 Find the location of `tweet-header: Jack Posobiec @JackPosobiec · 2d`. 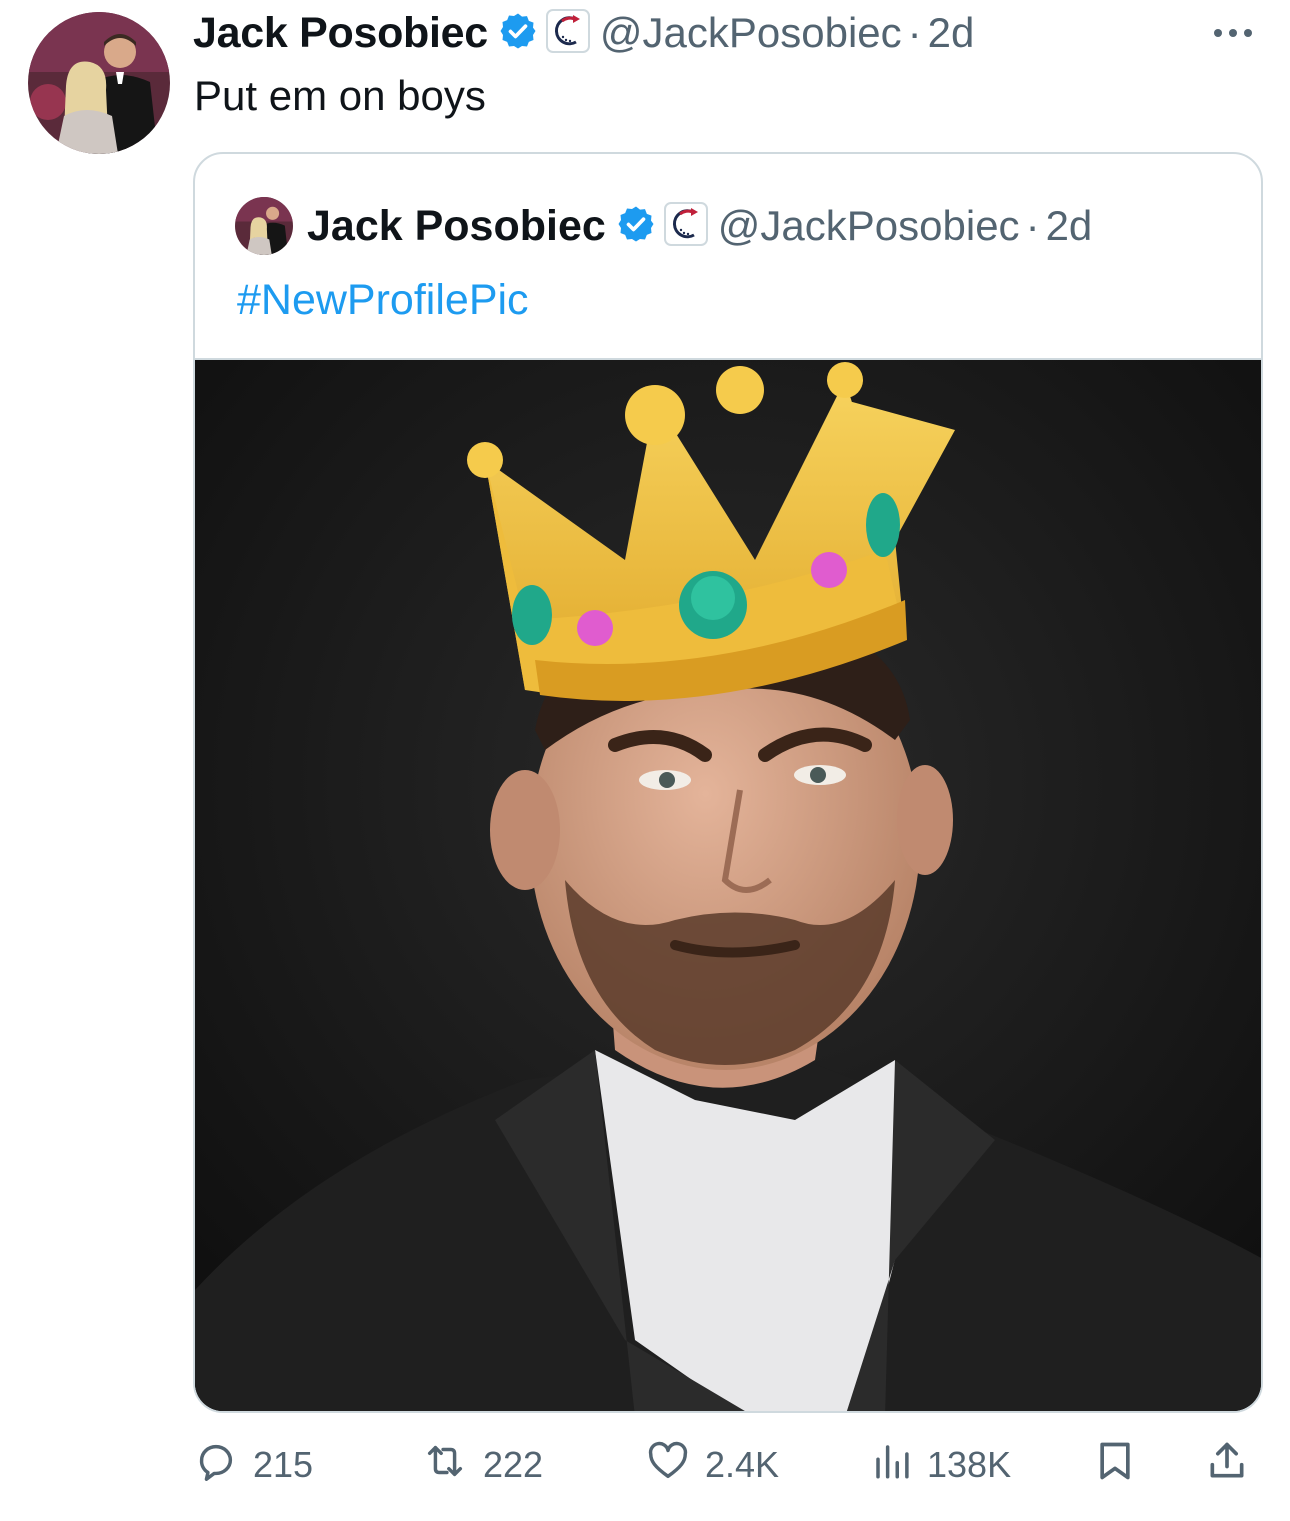

tweet-header: Jack Posobiec @JackPosobiec · 2d is located at coordinates (583, 33).